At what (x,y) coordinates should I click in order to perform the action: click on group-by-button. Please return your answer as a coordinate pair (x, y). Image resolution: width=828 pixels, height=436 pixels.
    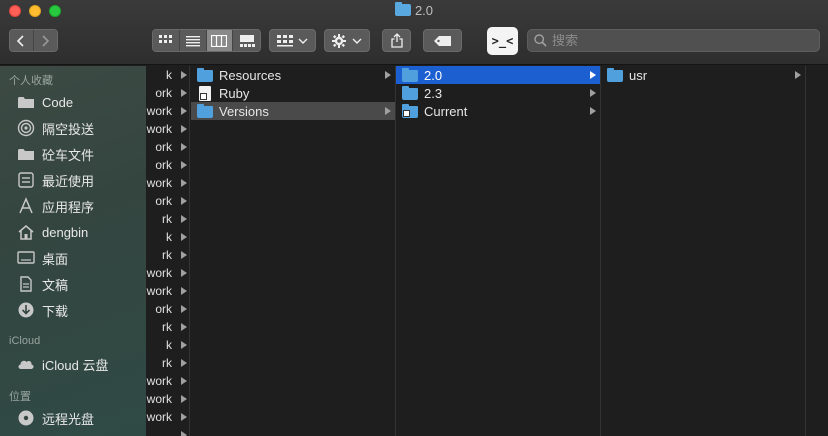
    Looking at the image, I should click on (292, 40).